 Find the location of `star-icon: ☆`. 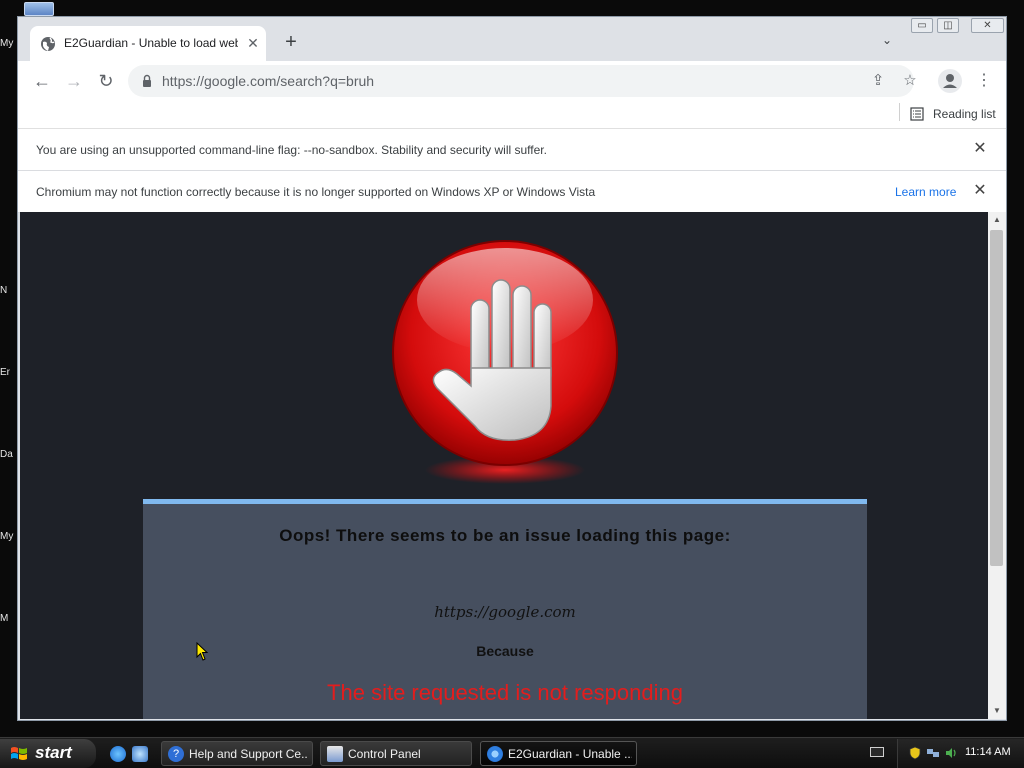

star-icon: ☆ is located at coordinates (910, 81).